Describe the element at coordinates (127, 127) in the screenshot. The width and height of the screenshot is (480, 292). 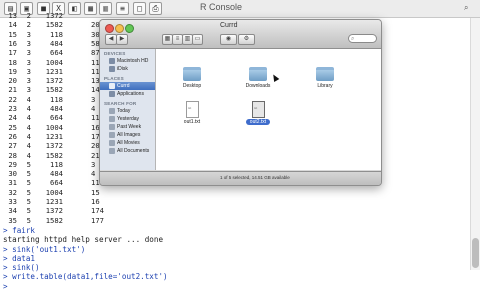
I see `sidebar-item-past-week: Past Week` at that location.